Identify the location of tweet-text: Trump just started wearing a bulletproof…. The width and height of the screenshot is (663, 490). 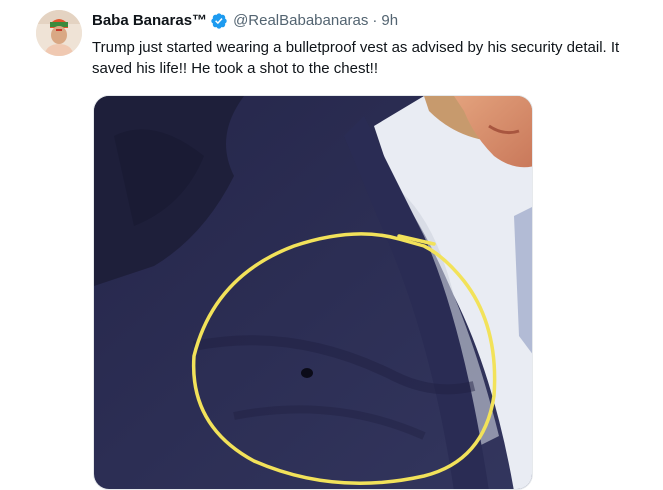
(356, 58).